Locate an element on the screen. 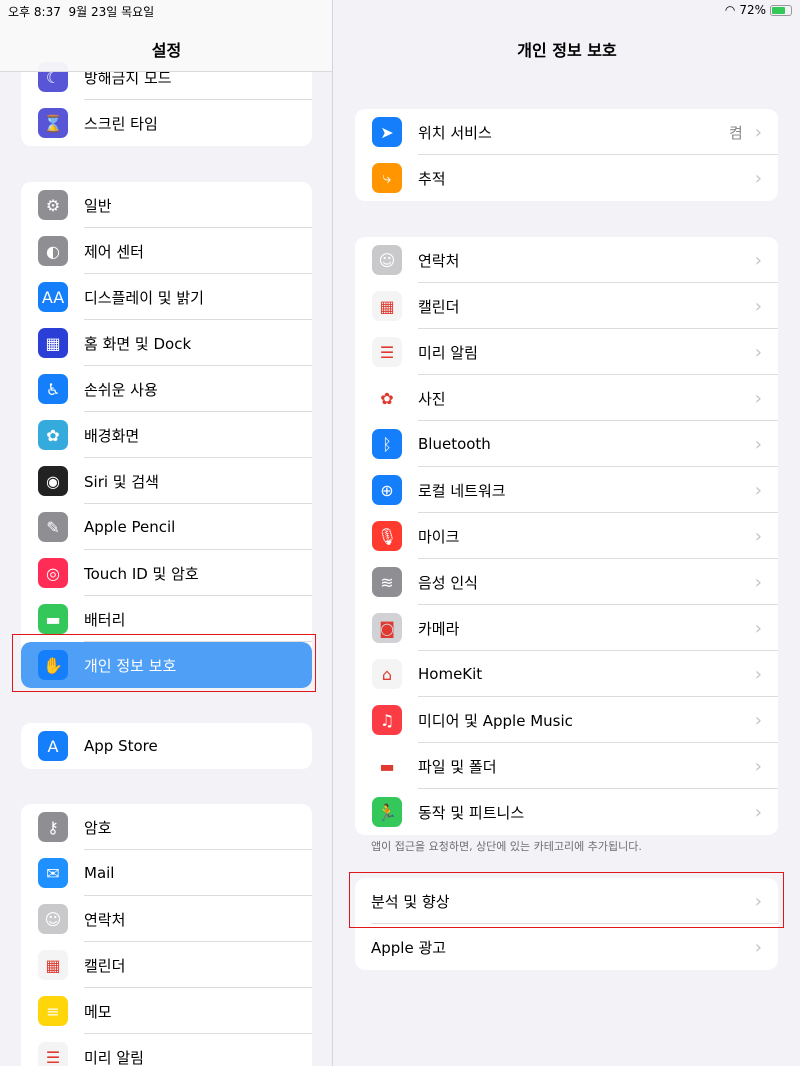 The width and height of the screenshot is (800, 1066). row-label: HomeKit is located at coordinates (450, 674).